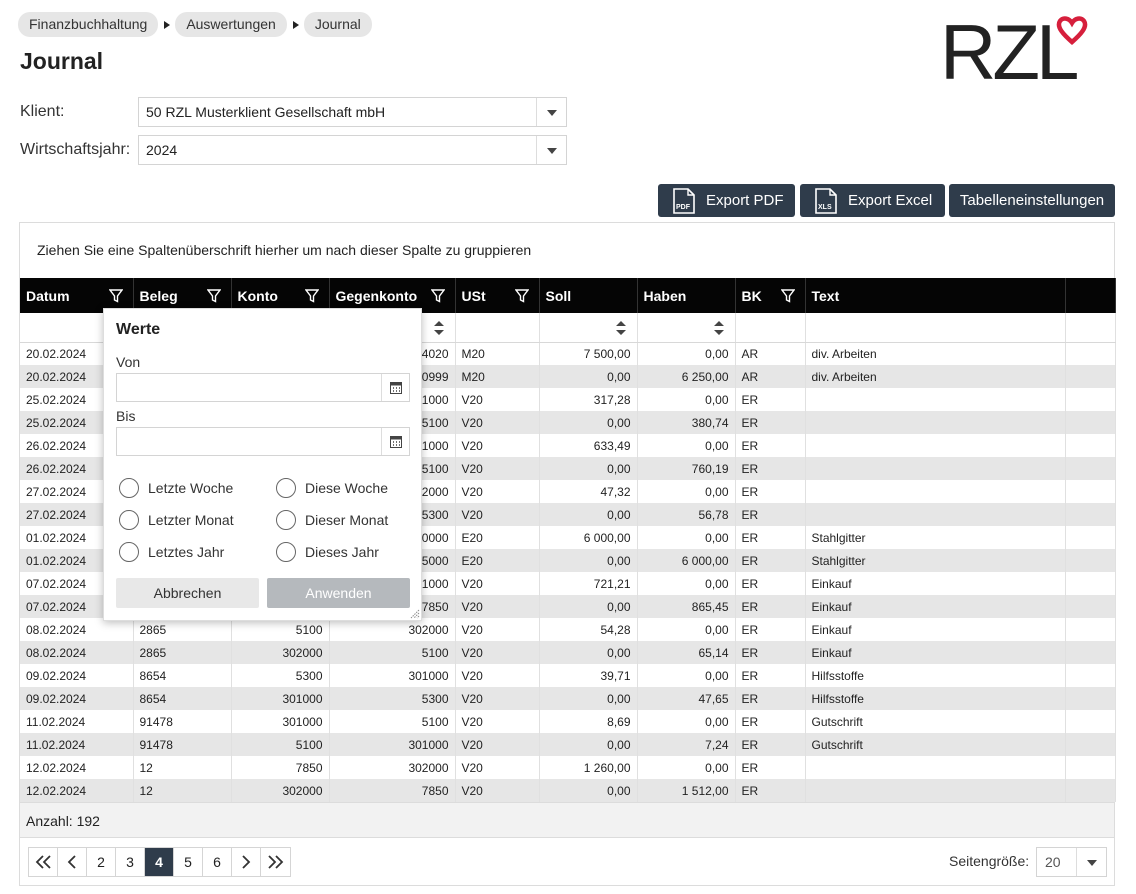 This screenshot has width=1136, height=894. Describe the element at coordinates (497, 295) in the screenshot. I see `column-header-ust: USt` at that location.